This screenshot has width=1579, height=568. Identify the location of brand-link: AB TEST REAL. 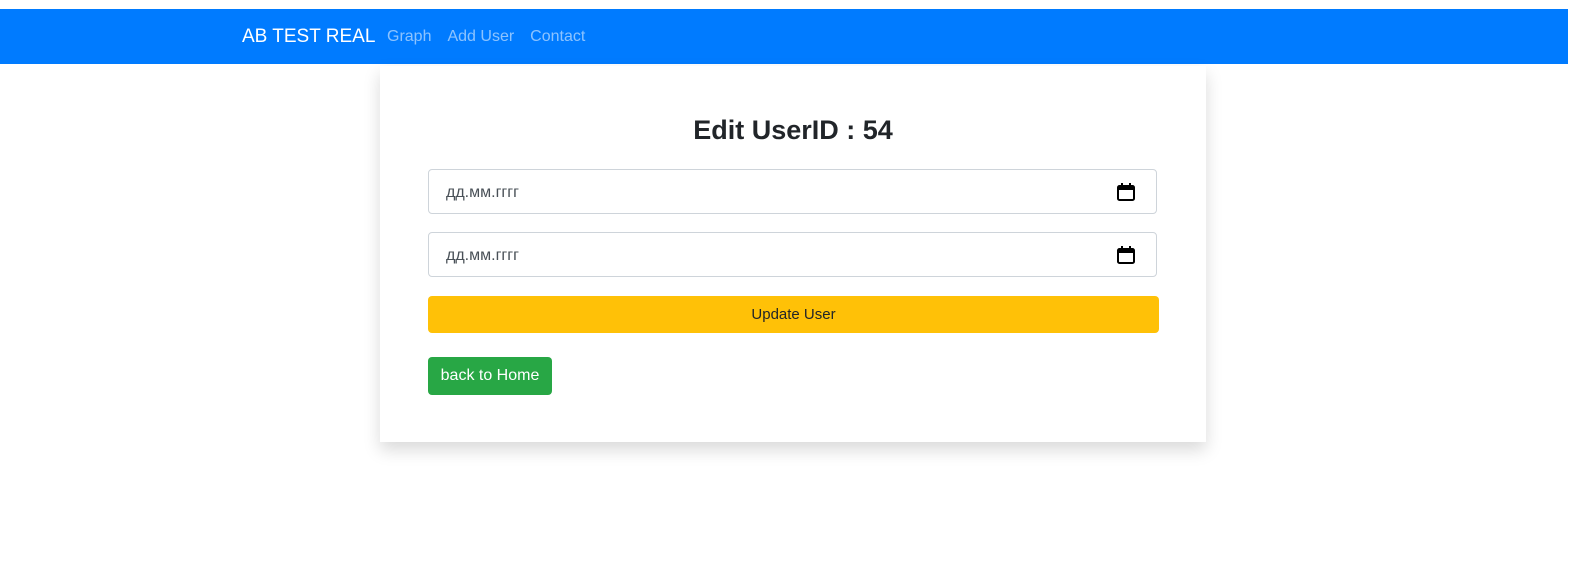
(308, 37).